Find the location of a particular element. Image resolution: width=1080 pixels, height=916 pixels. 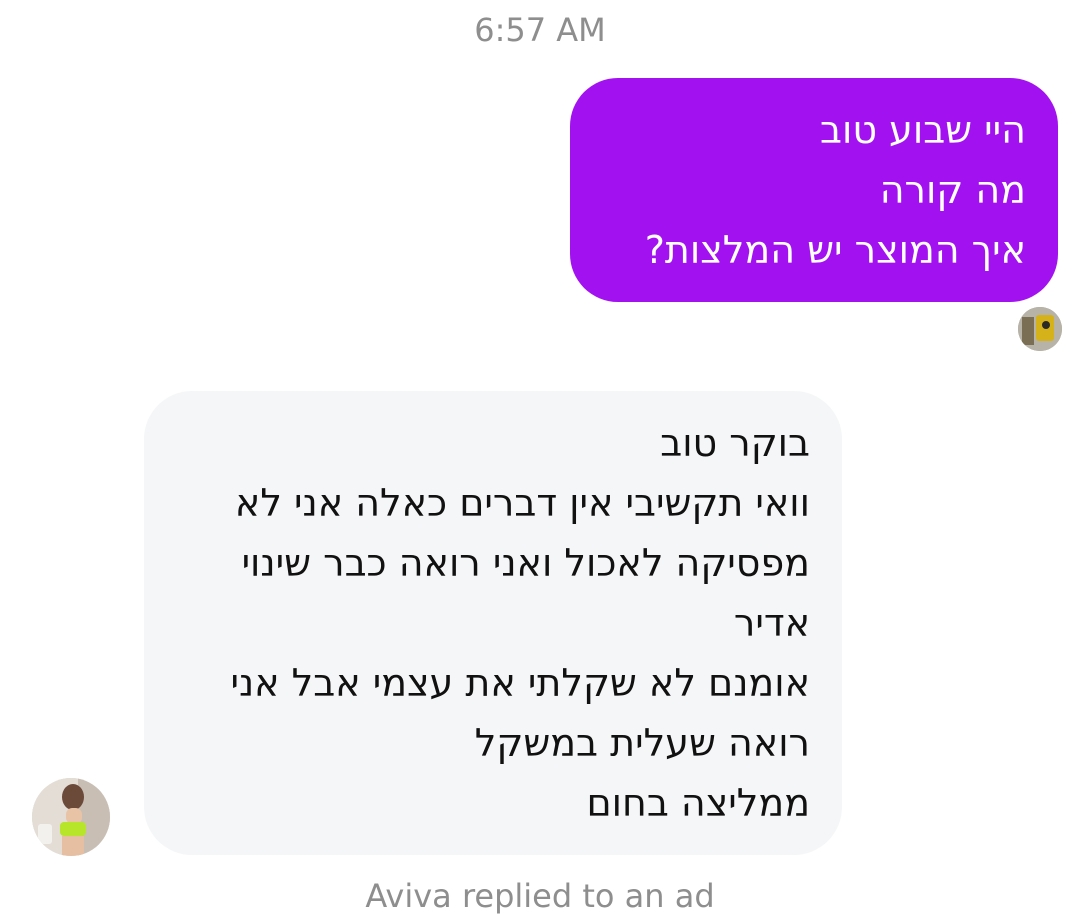

contact-avatar is located at coordinates (71, 817).